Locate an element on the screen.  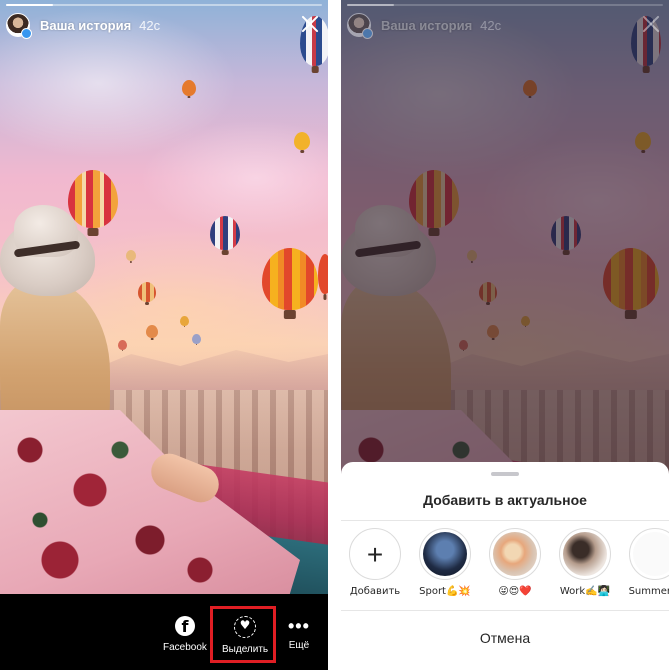
sheet-grabber-handle is located at coordinates (505, 474).